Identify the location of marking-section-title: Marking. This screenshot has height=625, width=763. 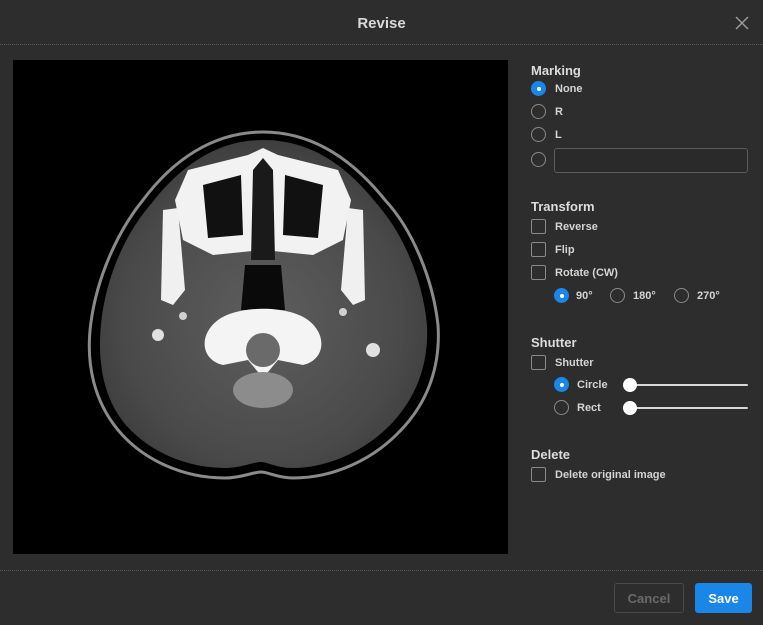
(556, 70).